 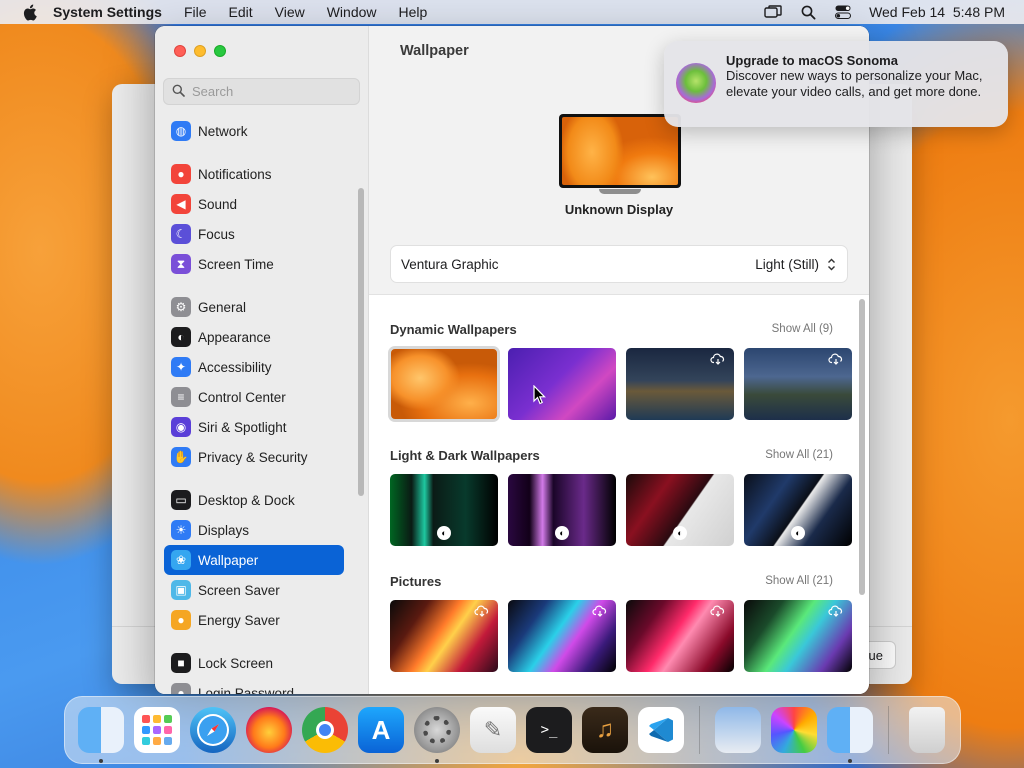 I want to click on dock-app-trash, so click(x=927, y=730).